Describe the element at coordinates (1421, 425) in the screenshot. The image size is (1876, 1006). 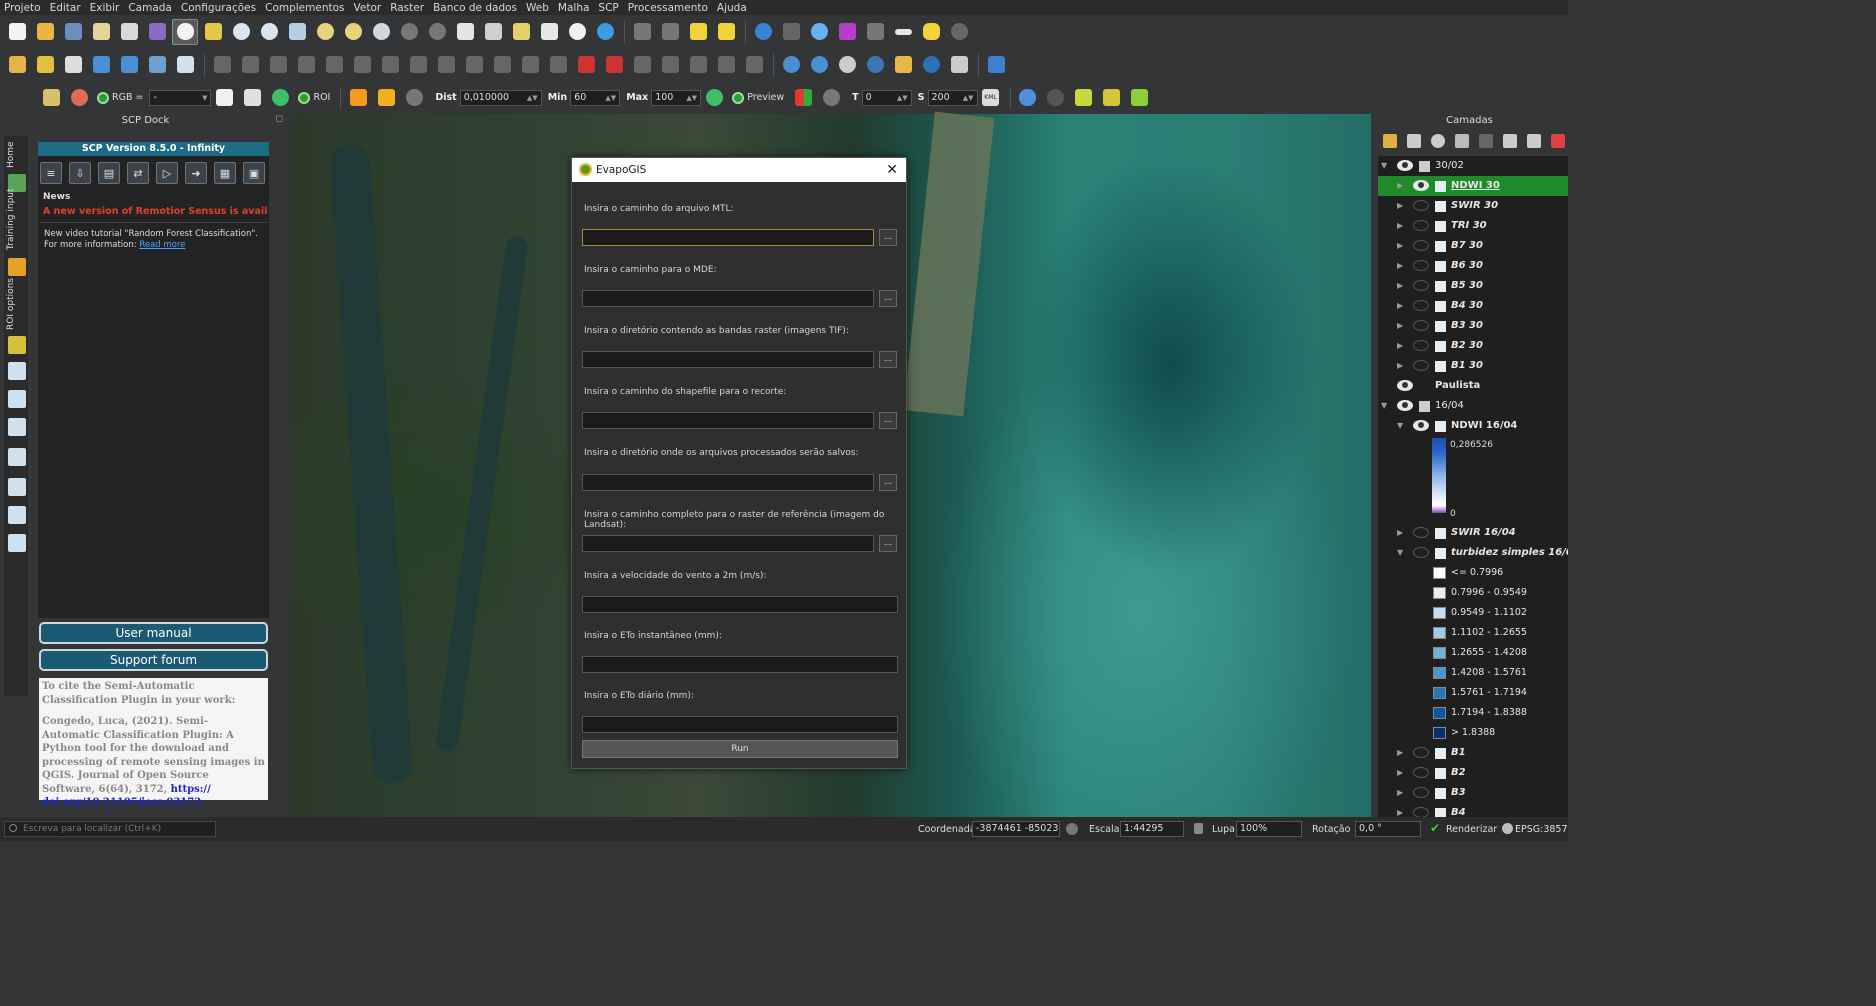
I see `eye-icon` at that location.